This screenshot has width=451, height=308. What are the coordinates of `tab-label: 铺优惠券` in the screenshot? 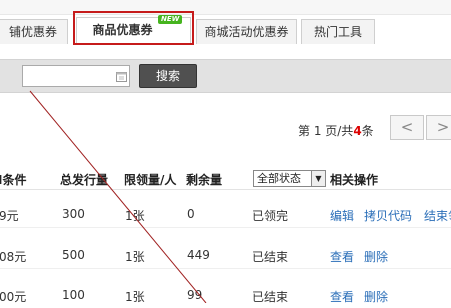 It's located at (32, 32).